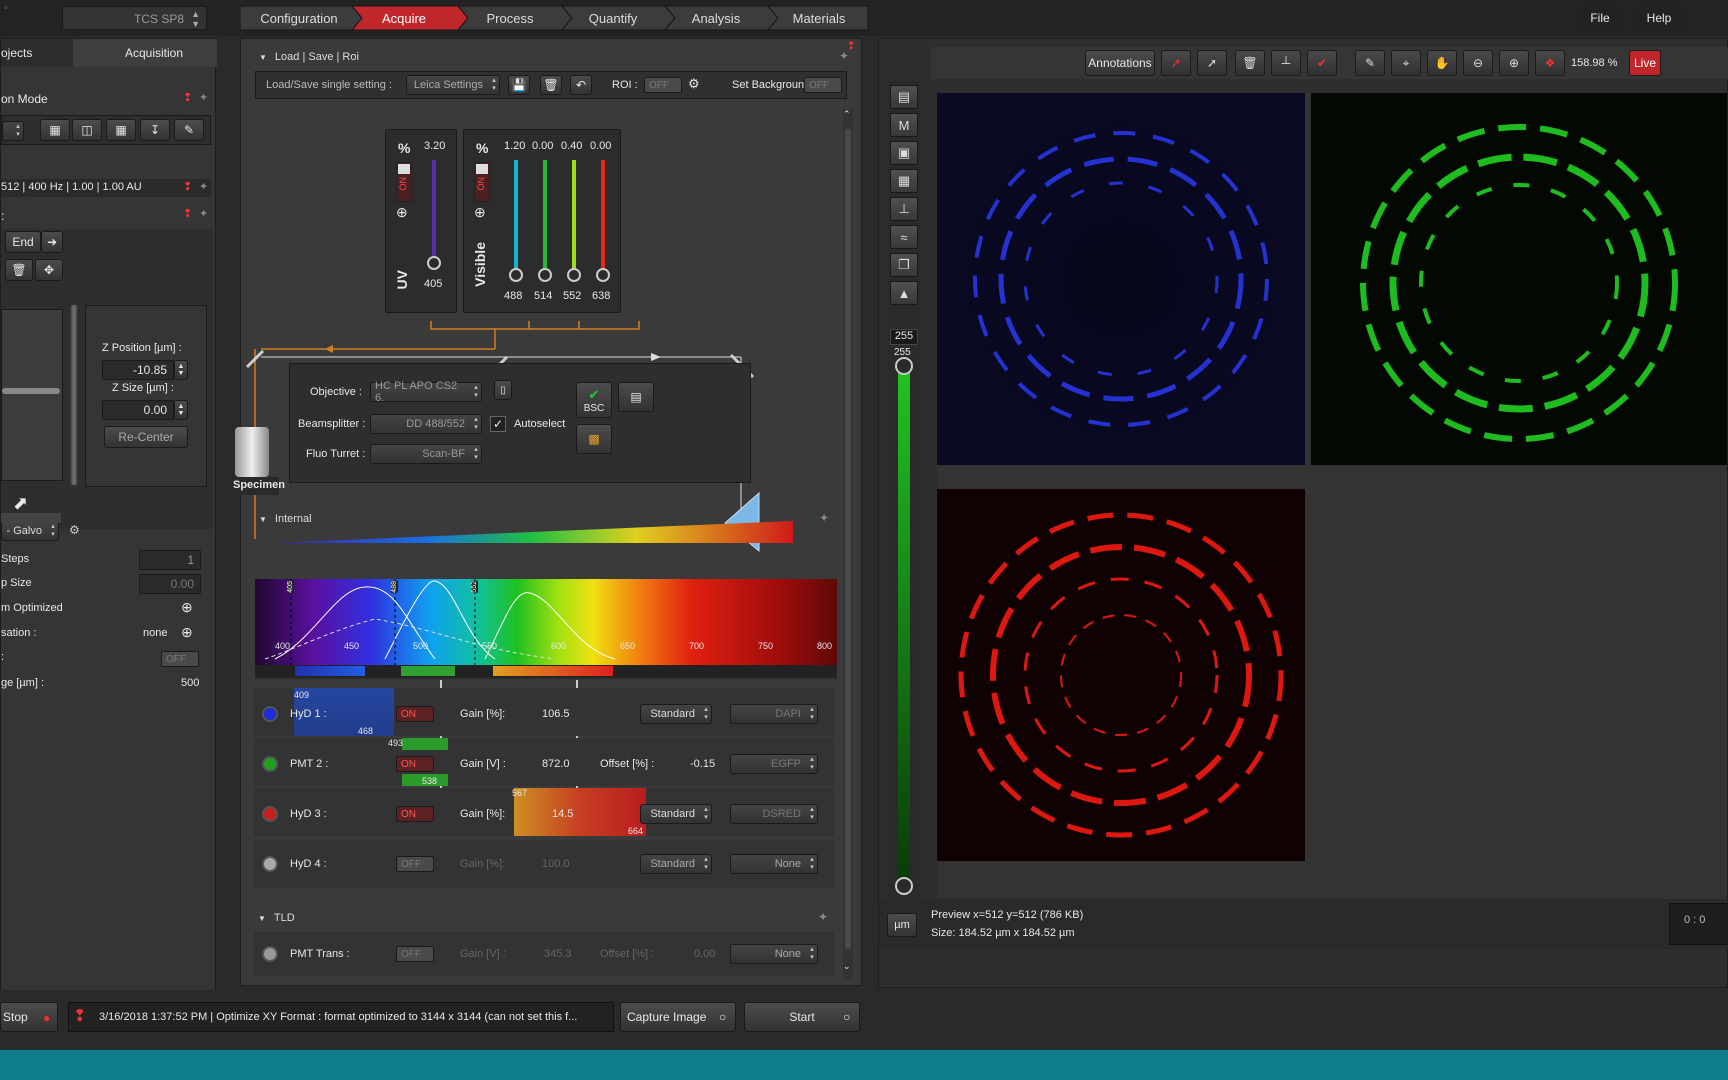 This screenshot has height=1080, width=1728. I want to click on capture-image-button: Capture Image ○, so click(678, 1017).